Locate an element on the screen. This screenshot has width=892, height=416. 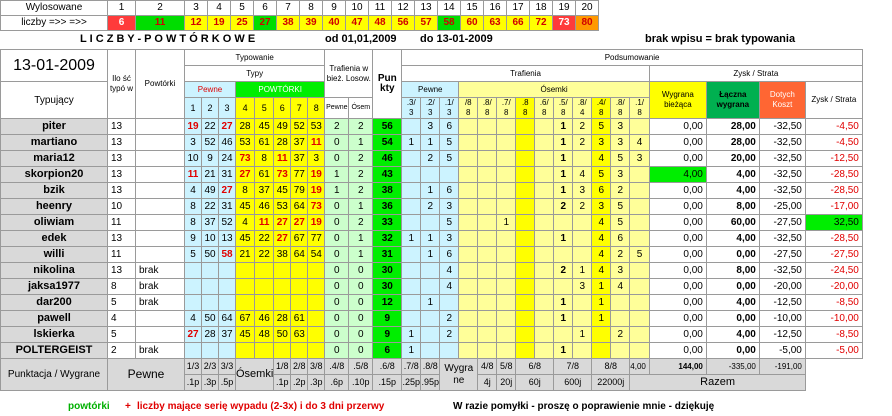
type-cell: 48 is located at coordinates (264, 334).